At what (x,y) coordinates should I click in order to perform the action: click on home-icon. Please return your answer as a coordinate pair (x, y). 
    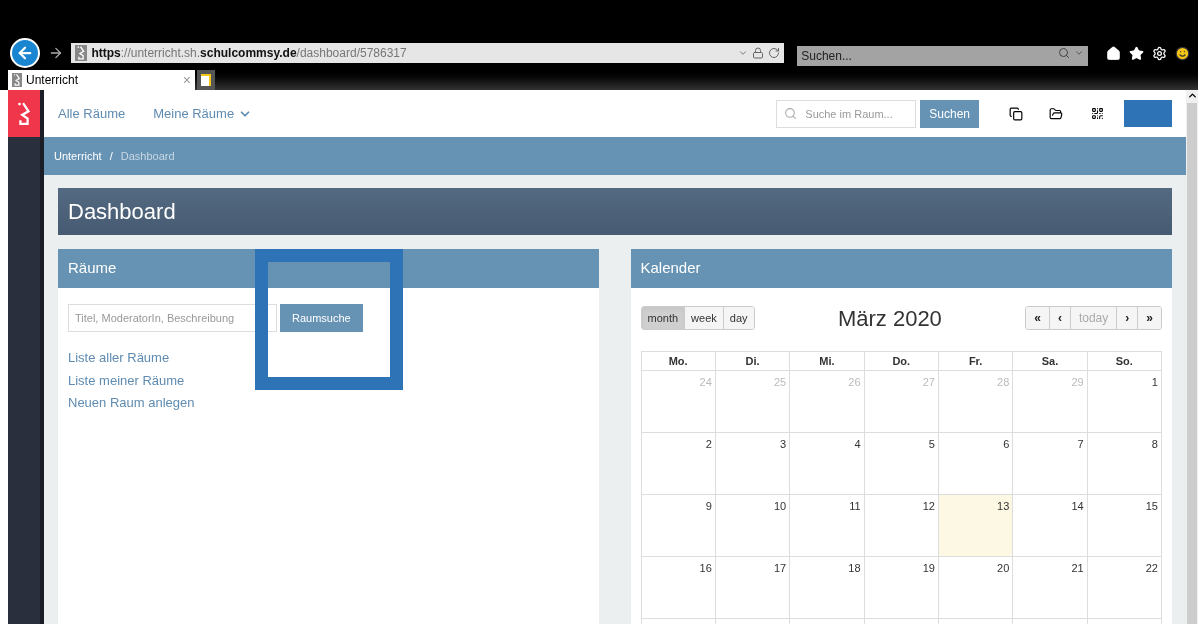
    Looking at the image, I should click on (1113, 53).